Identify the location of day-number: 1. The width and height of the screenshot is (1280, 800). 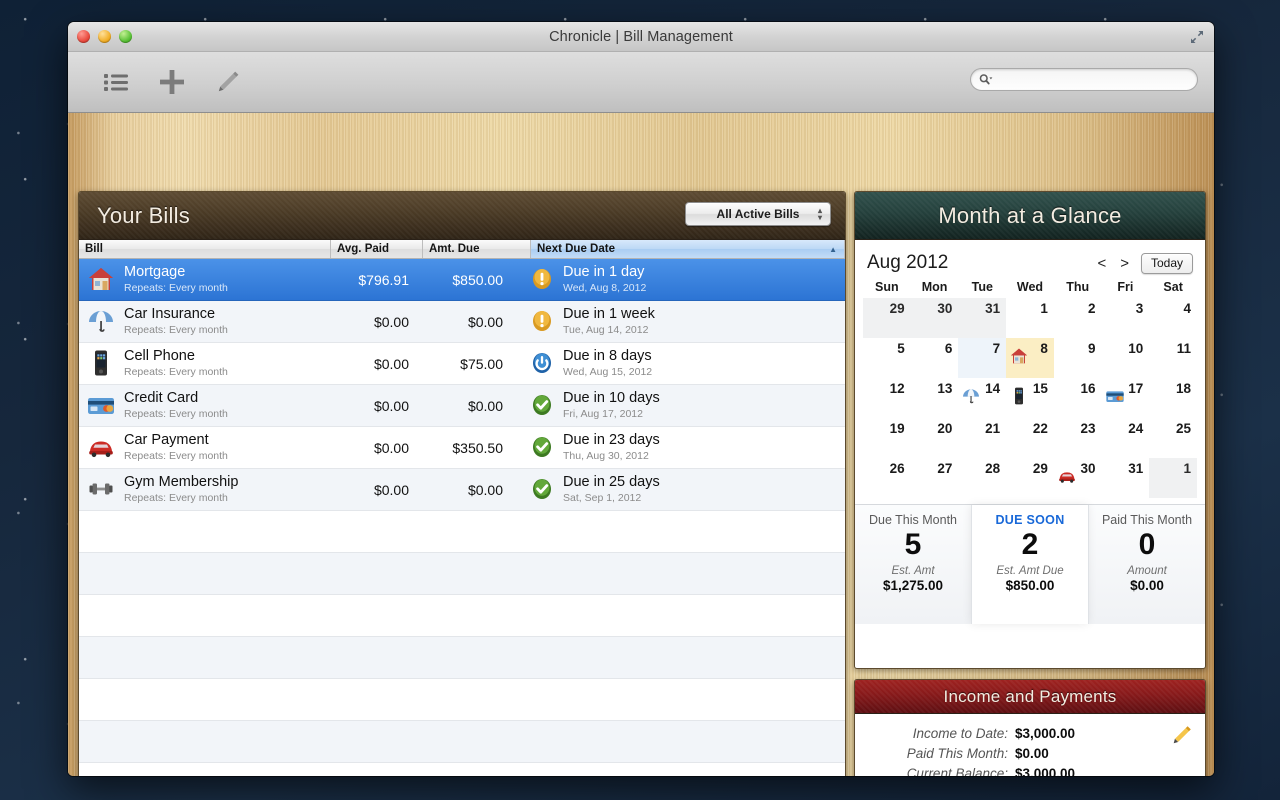
(1044, 308).